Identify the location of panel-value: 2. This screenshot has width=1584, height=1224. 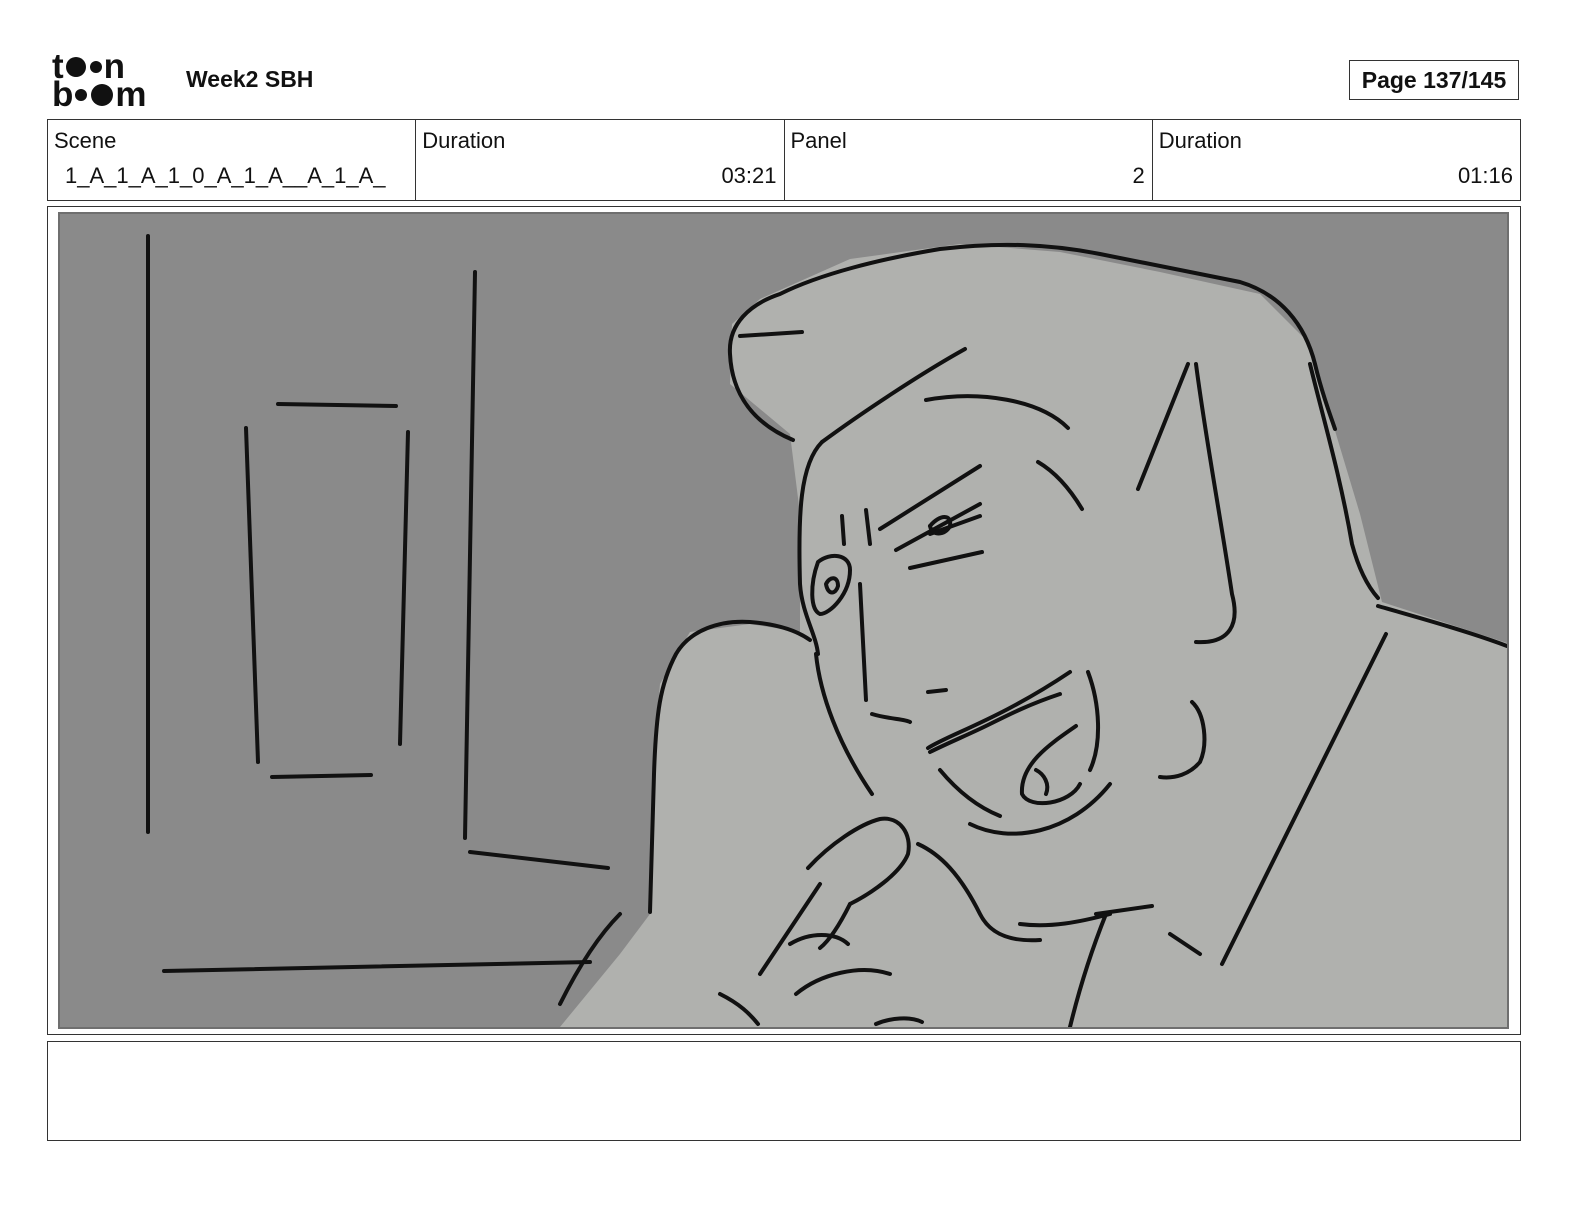
(1138, 175).